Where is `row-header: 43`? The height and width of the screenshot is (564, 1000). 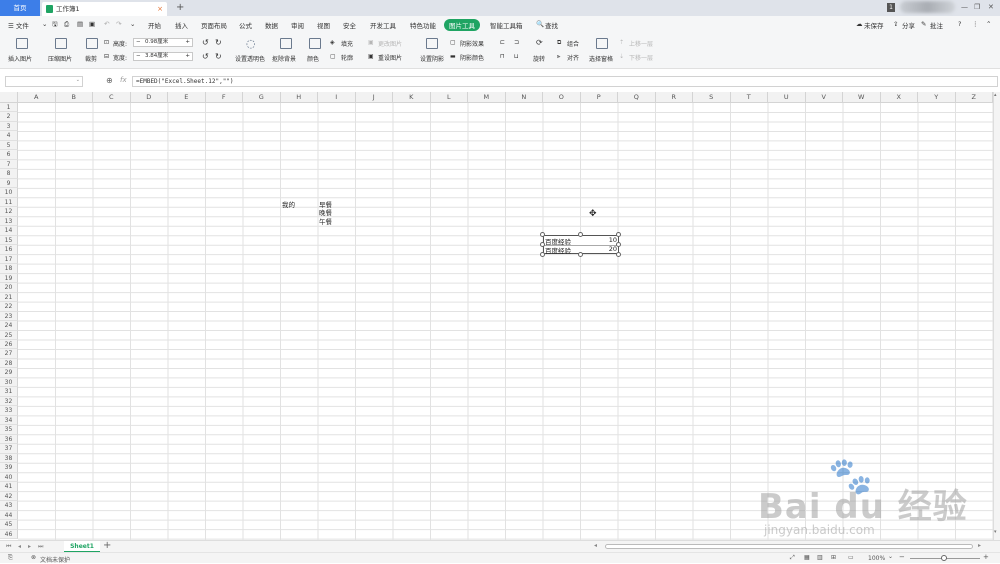 row-header: 43 is located at coordinates (9, 506).